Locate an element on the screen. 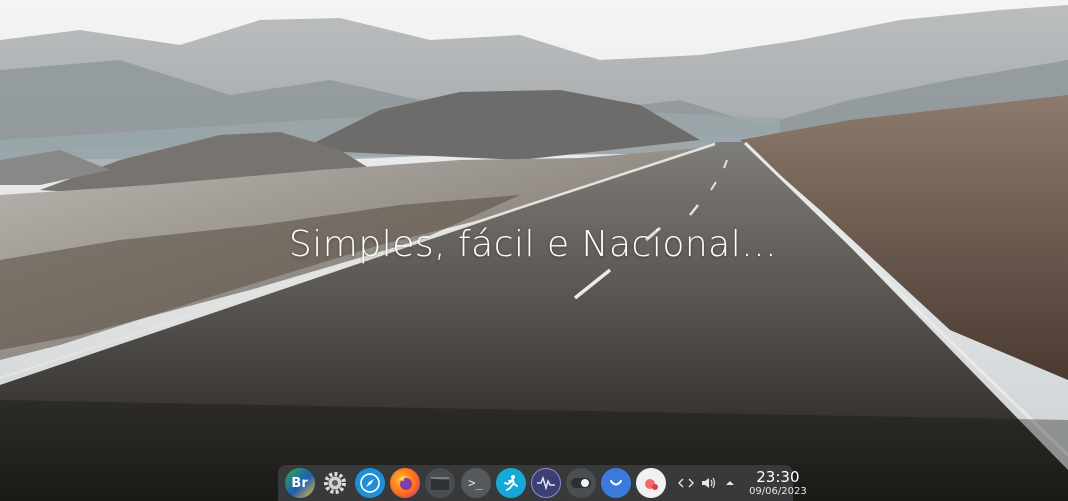  clock-time: 23:30 is located at coordinates (778, 476).